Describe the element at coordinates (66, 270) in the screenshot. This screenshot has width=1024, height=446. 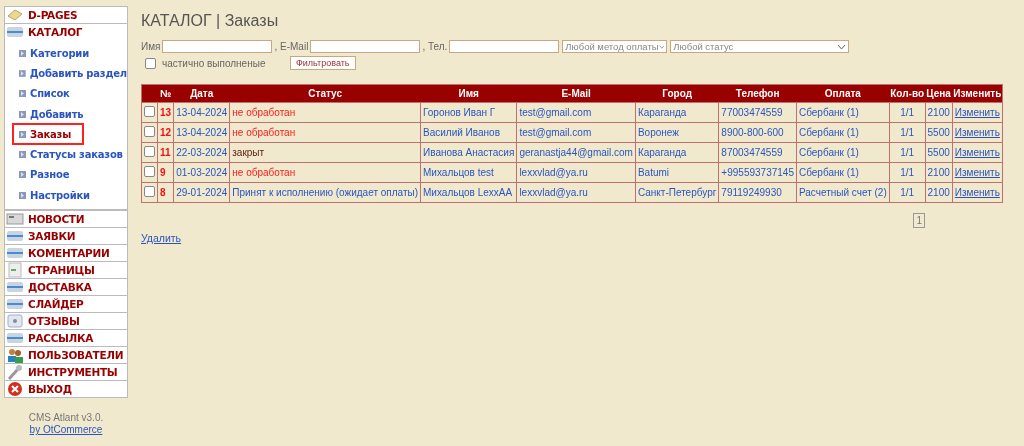
I see `menu-section: СТРАНИЦЫ` at that location.